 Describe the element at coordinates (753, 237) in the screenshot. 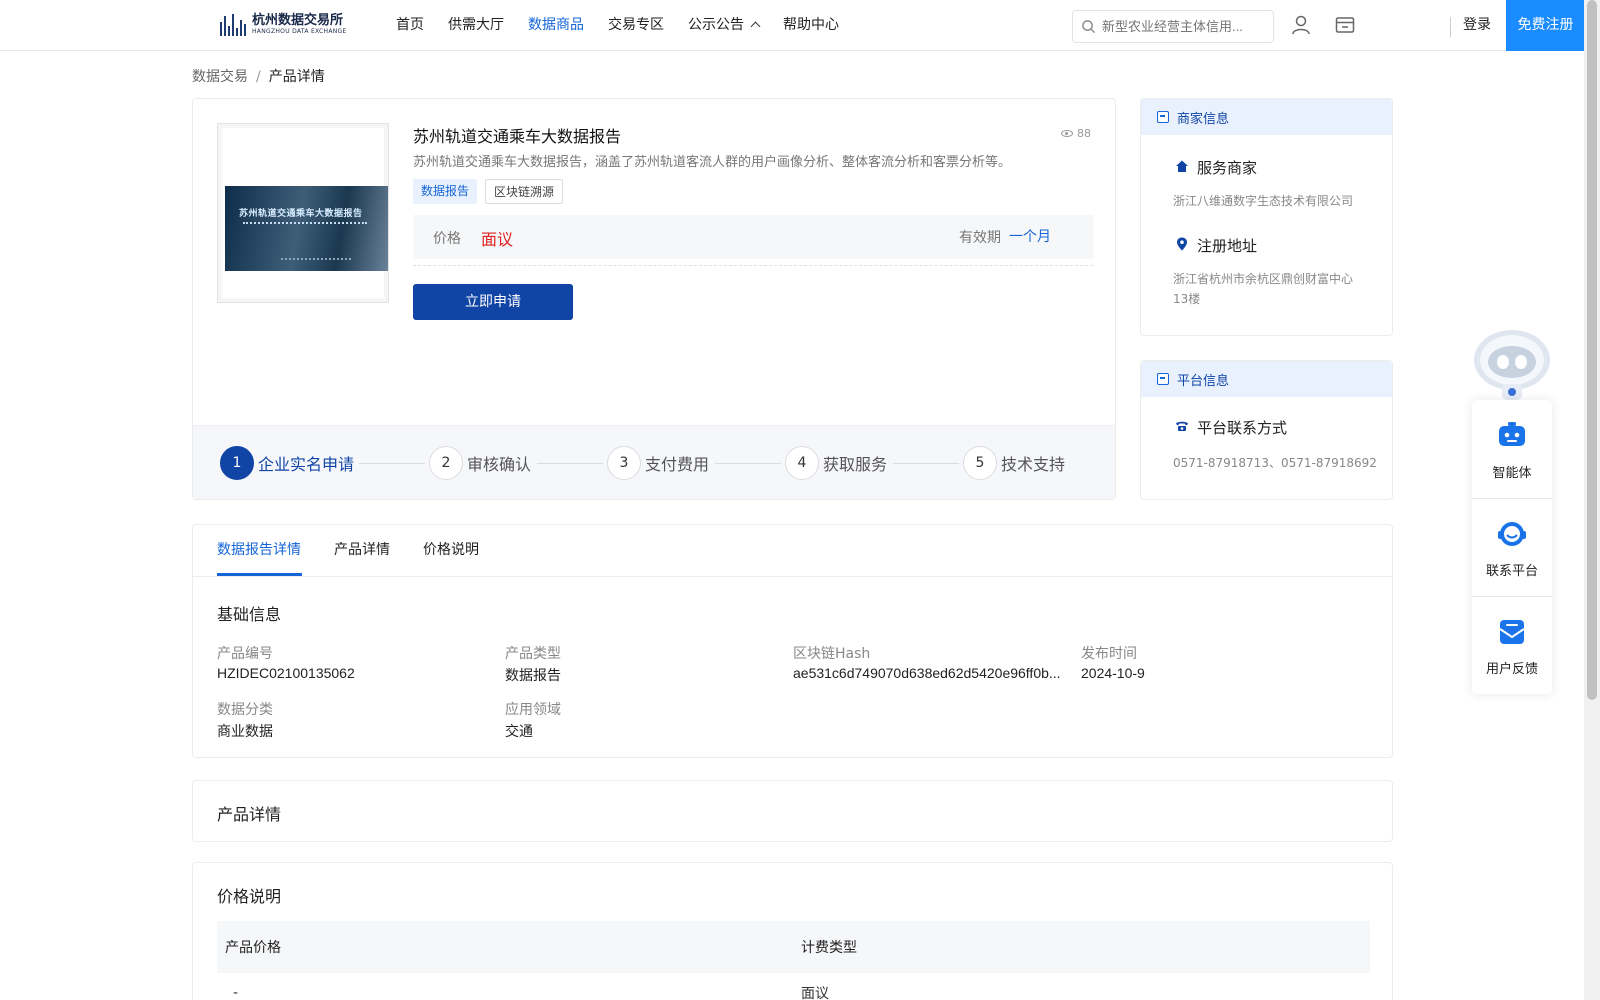

I see `price-bar: 价格 面议 有效期 一个月` at that location.